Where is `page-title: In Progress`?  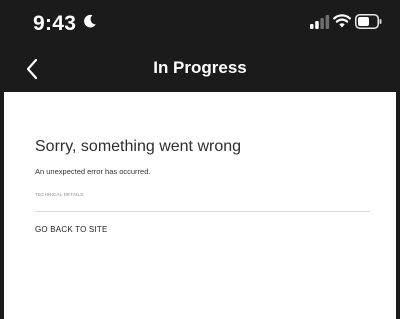 page-title: In Progress is located at coordinates (200, 67).